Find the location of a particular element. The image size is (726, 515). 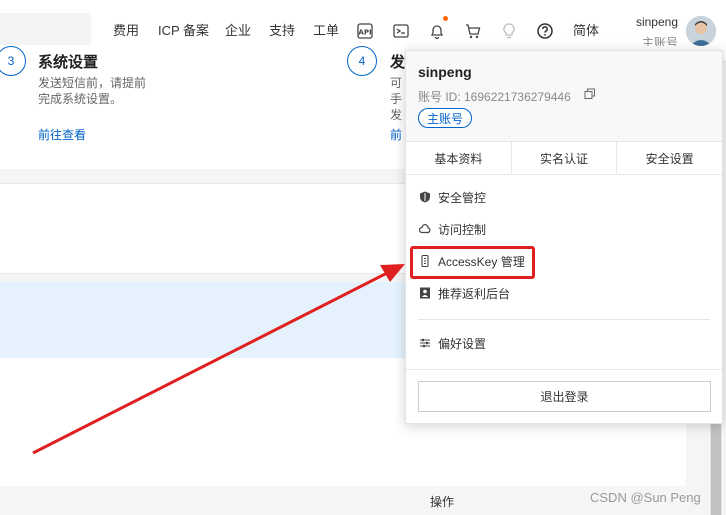

bell-icon is located at coordinates (437, 31).